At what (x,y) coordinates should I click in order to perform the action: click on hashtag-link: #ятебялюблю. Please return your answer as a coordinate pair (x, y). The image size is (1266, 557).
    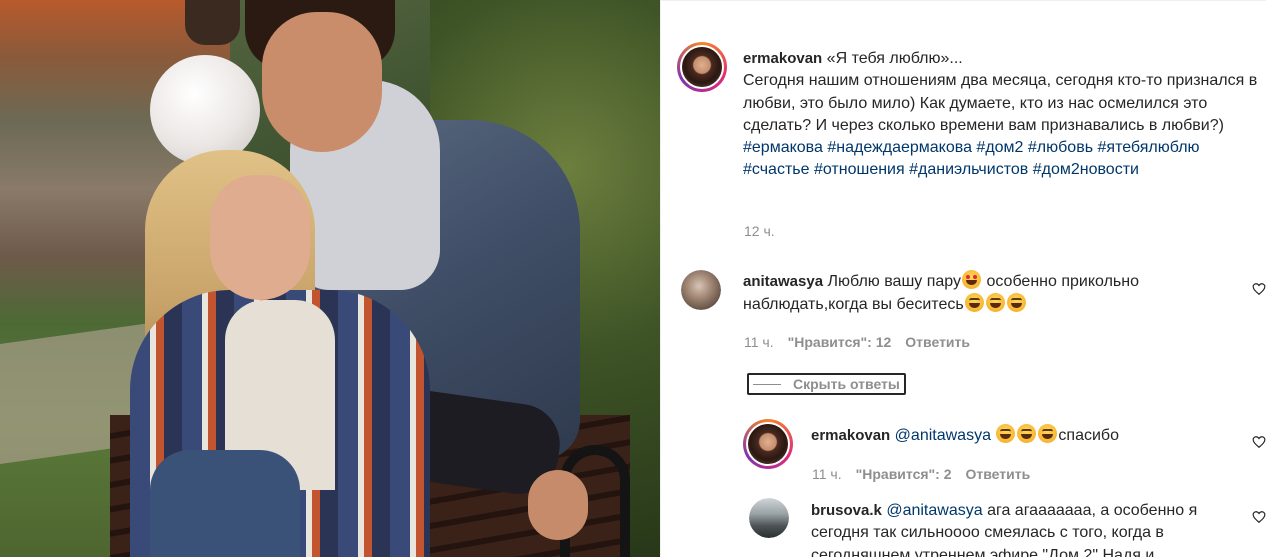
    Looking at the image, I should click on (1149, 147).